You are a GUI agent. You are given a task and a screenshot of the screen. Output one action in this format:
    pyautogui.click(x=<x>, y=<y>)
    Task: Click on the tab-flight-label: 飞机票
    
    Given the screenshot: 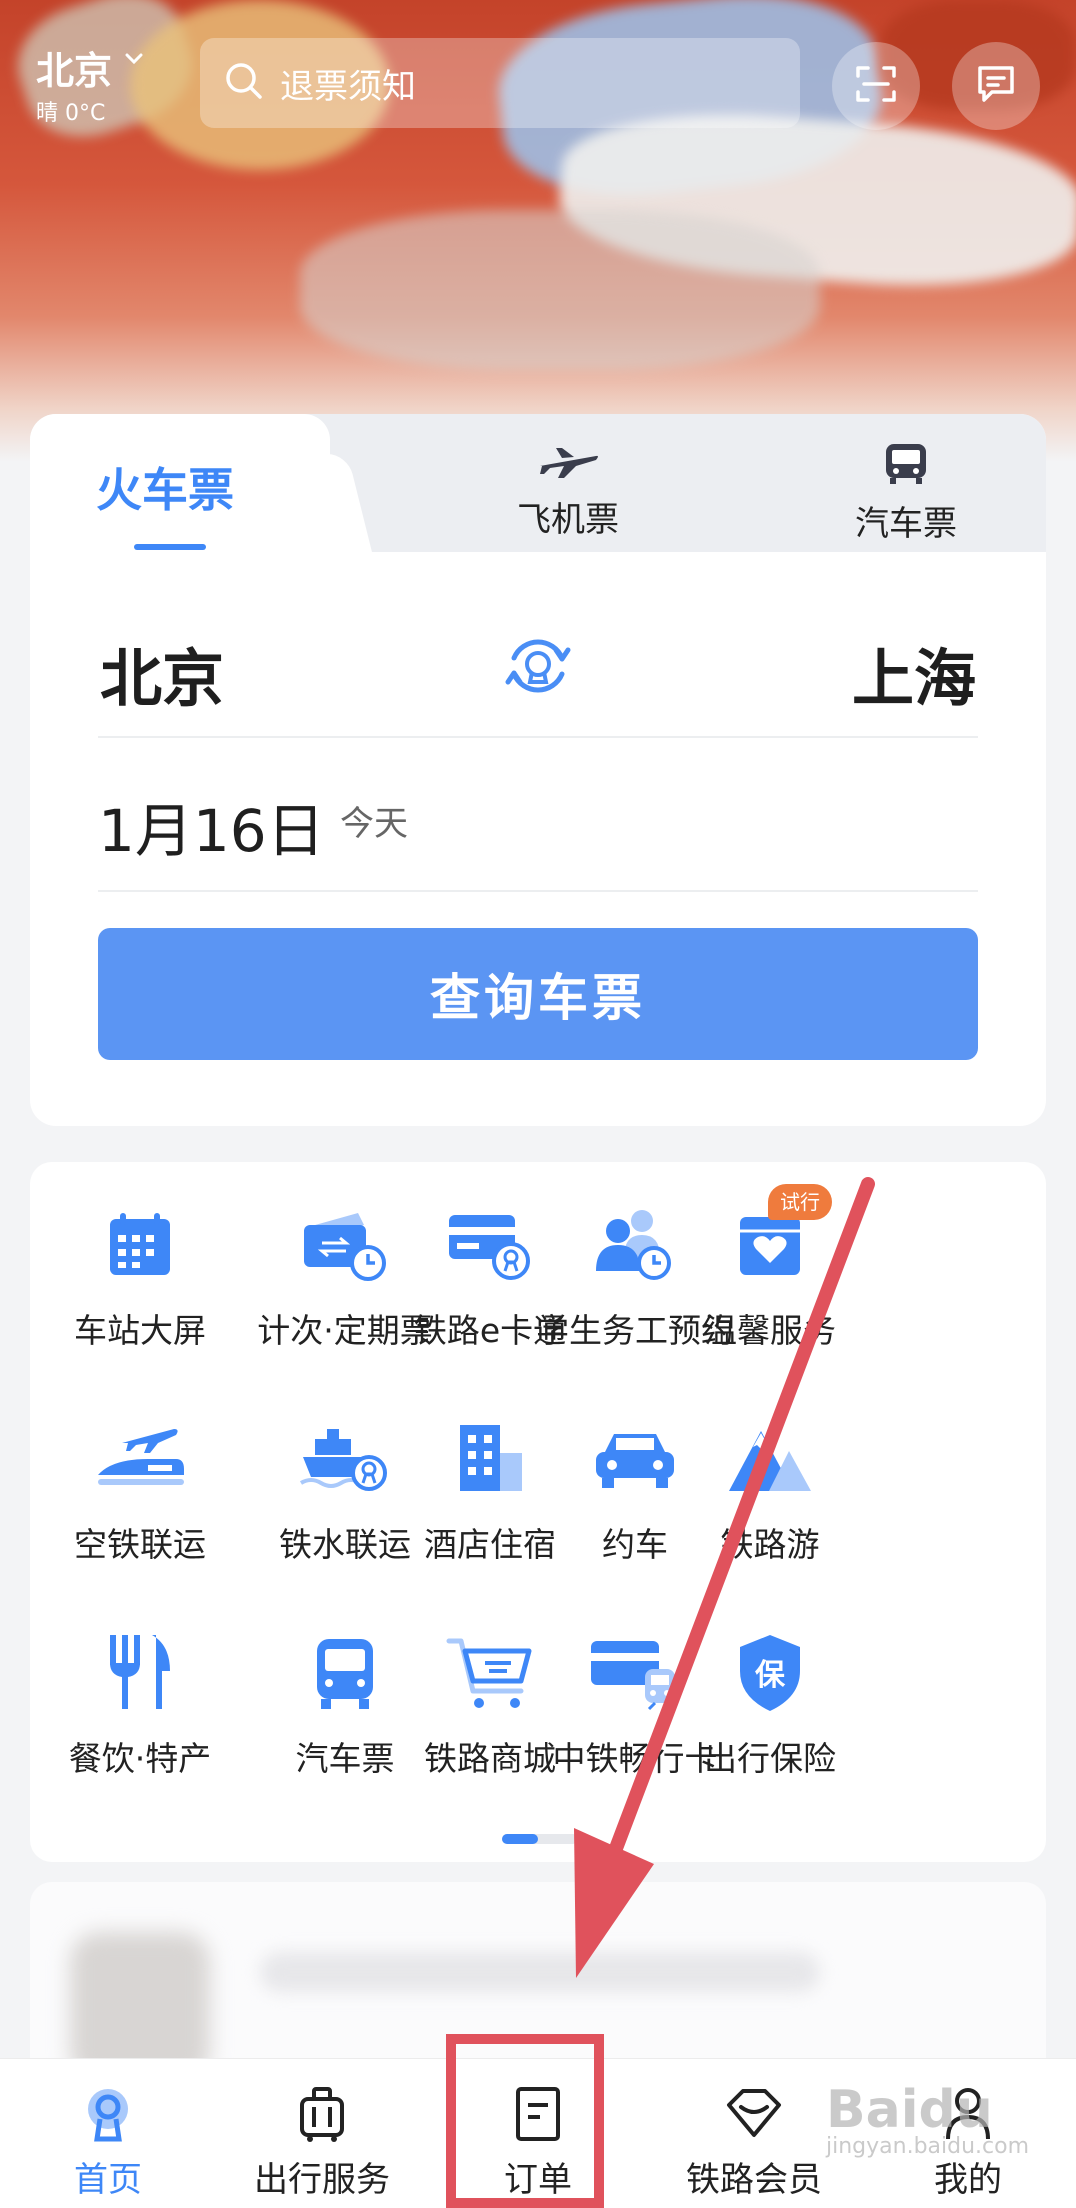 What is the action you would take?
    pyautogui.click(x=568, y=520)
    